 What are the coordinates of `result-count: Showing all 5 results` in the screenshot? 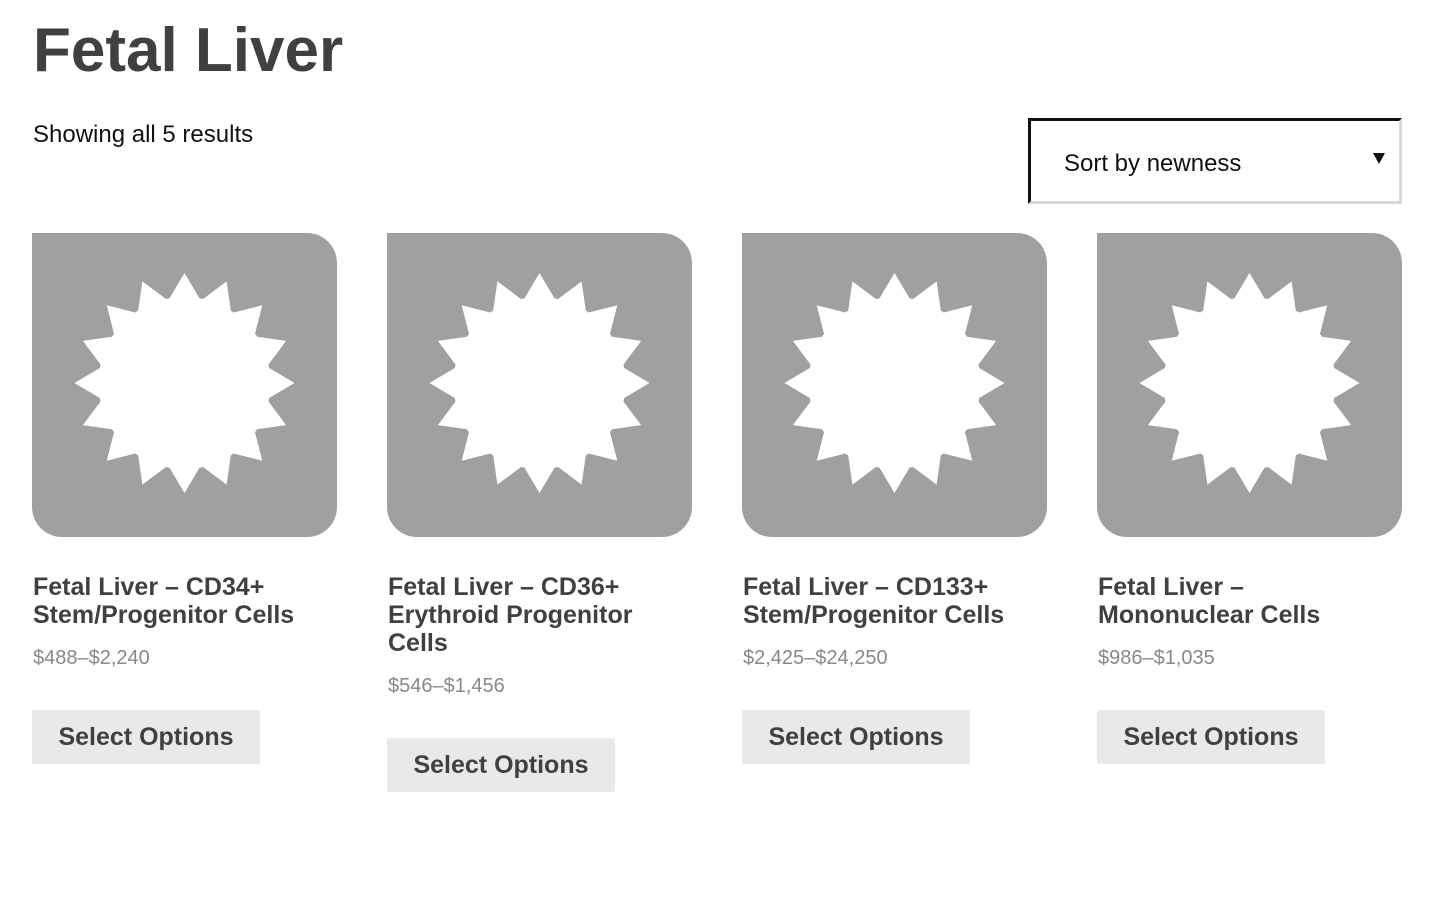 It's located at (143, 134).